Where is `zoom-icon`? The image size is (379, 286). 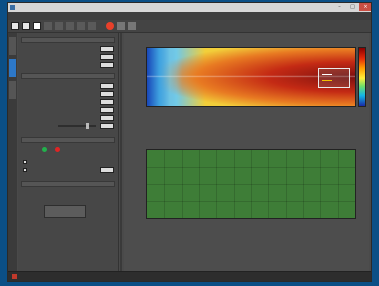 zoom-icon is located at coordinates (92, 26).